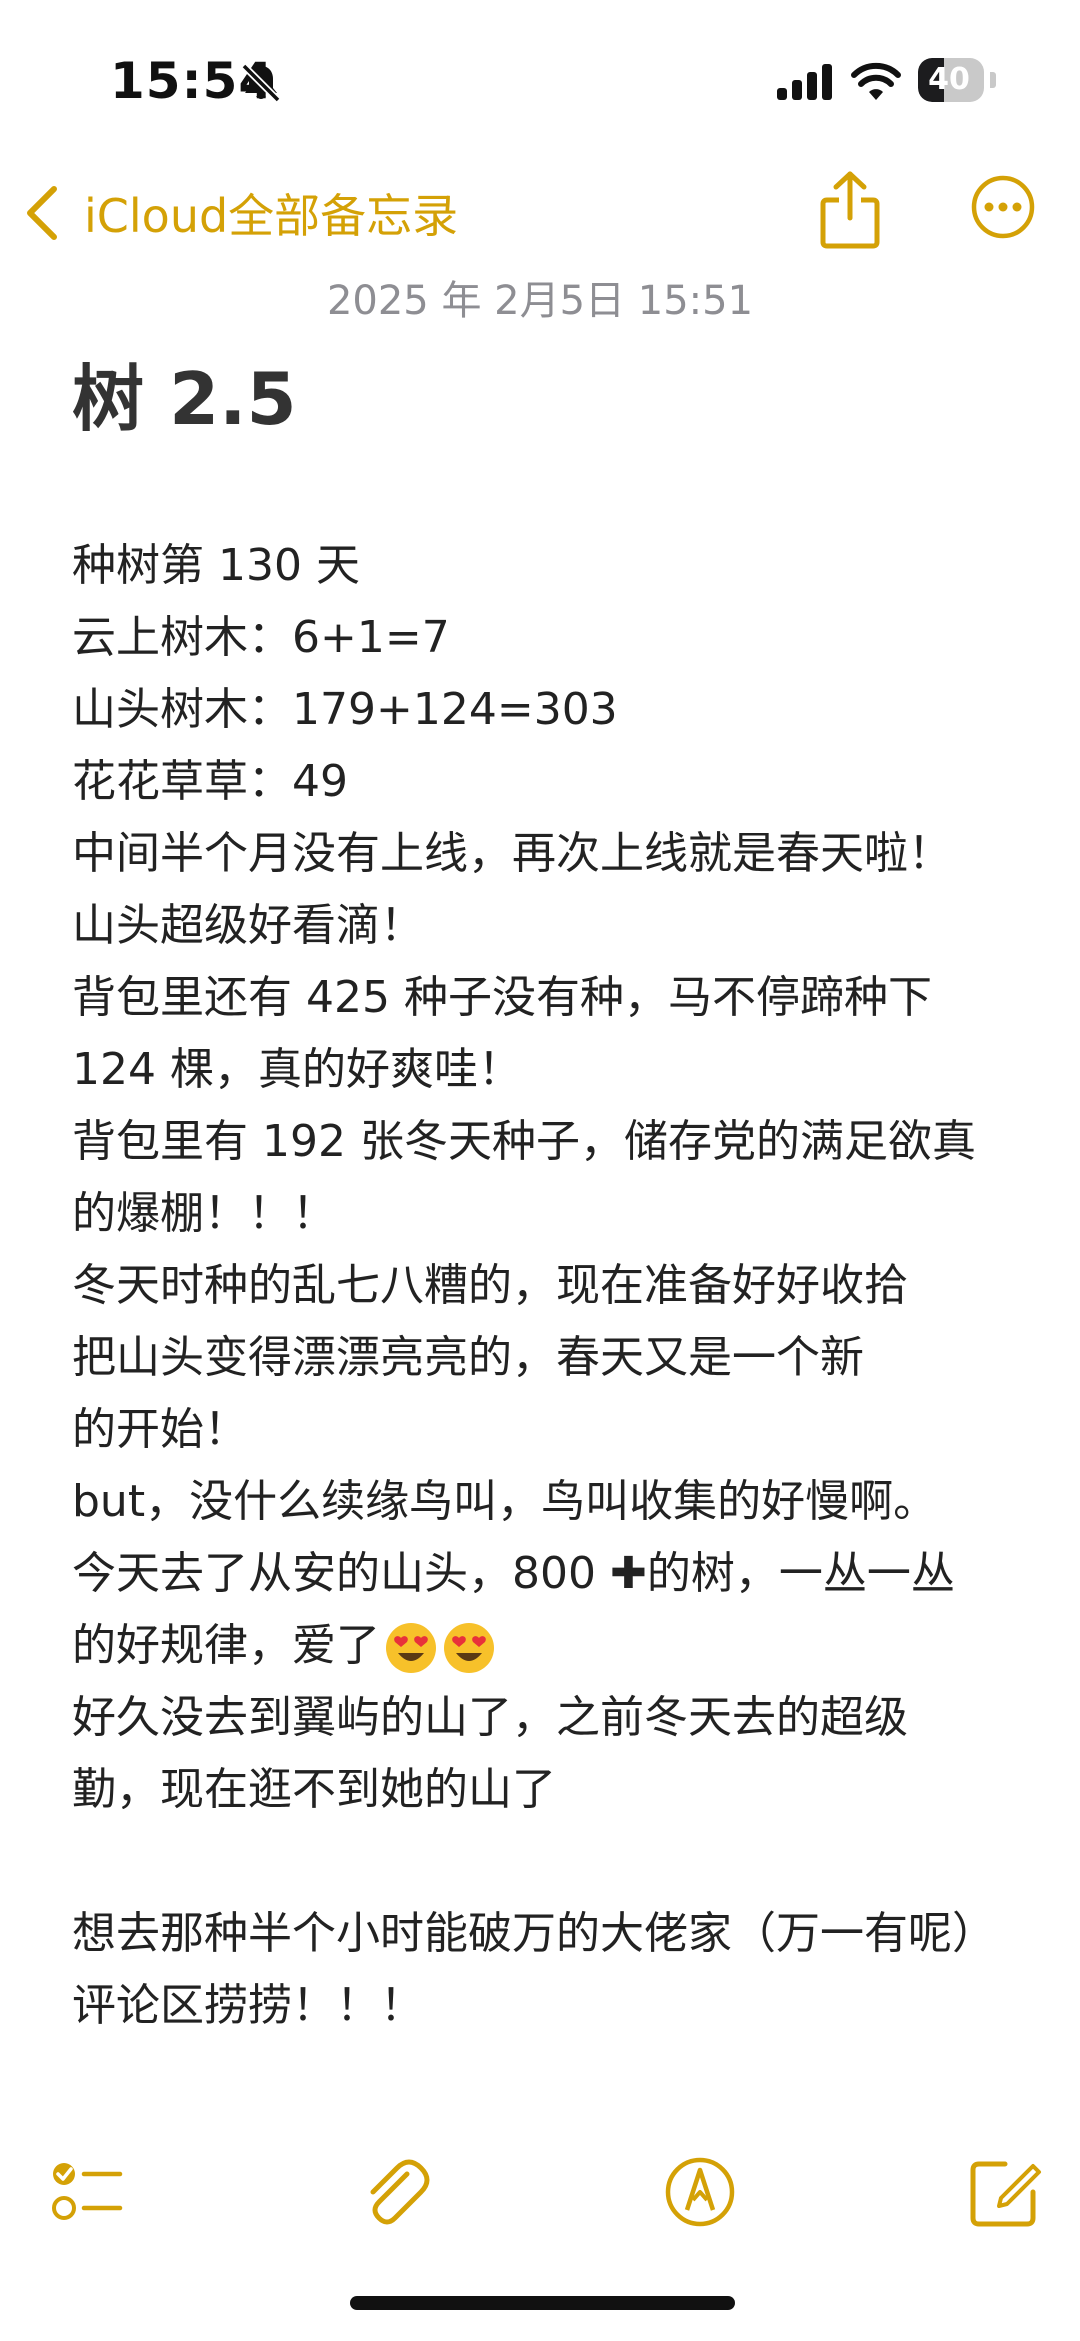 This screenshot has height=2341, width=1080. Describe the element at coordinates (261, 83) in the screenshot. I see `bell-slash-icon` at that location.